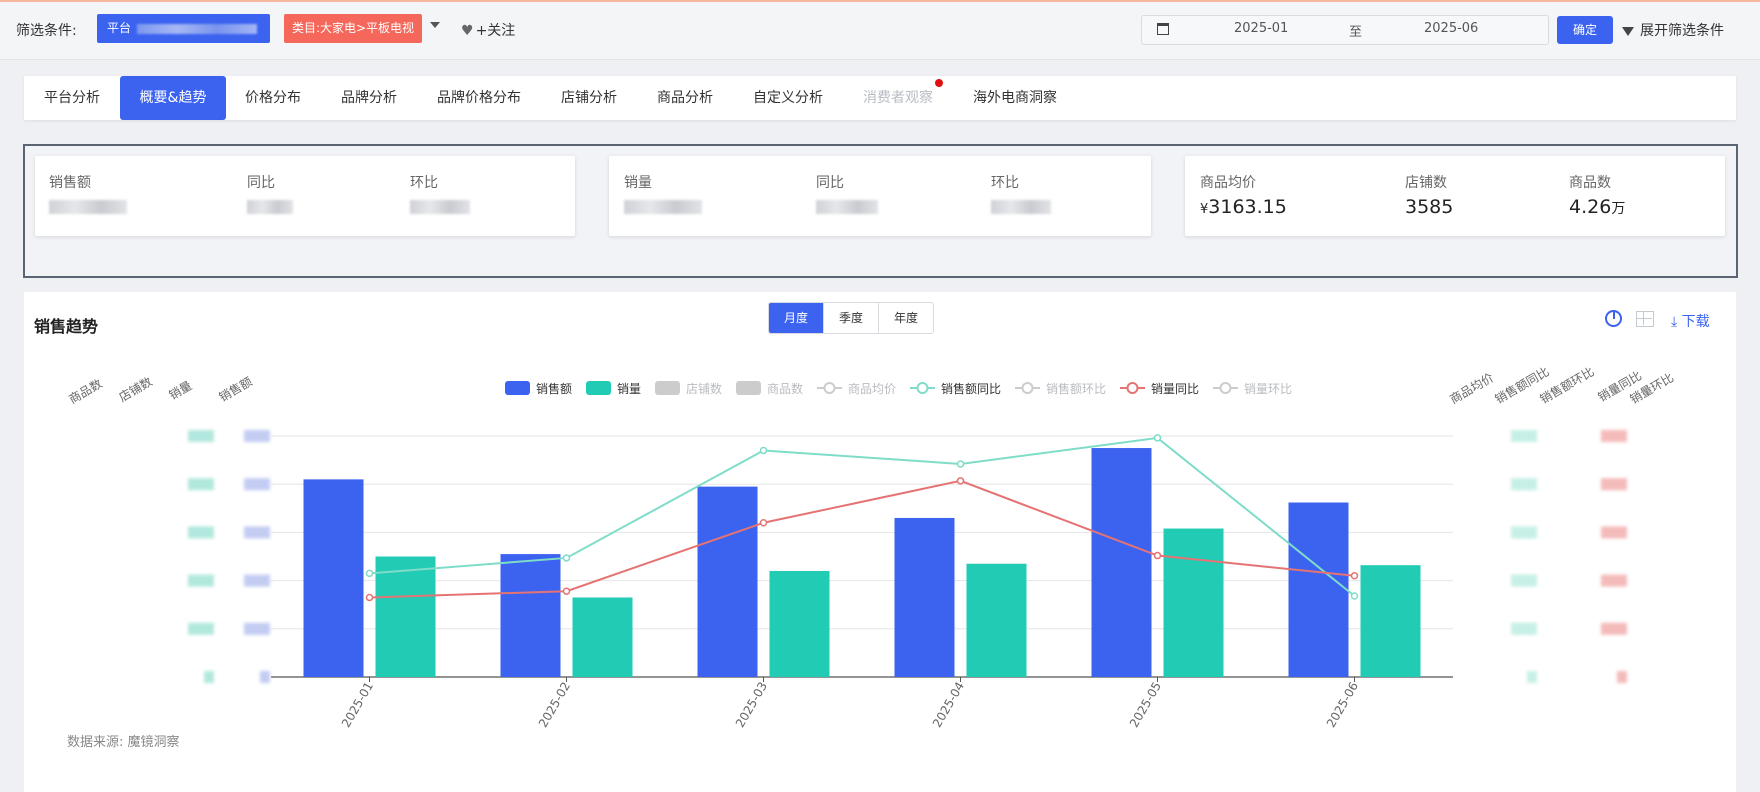  Describe the element at coordinates (613, 388) in the screenshot. I see `legend-item: 销量` at that location.